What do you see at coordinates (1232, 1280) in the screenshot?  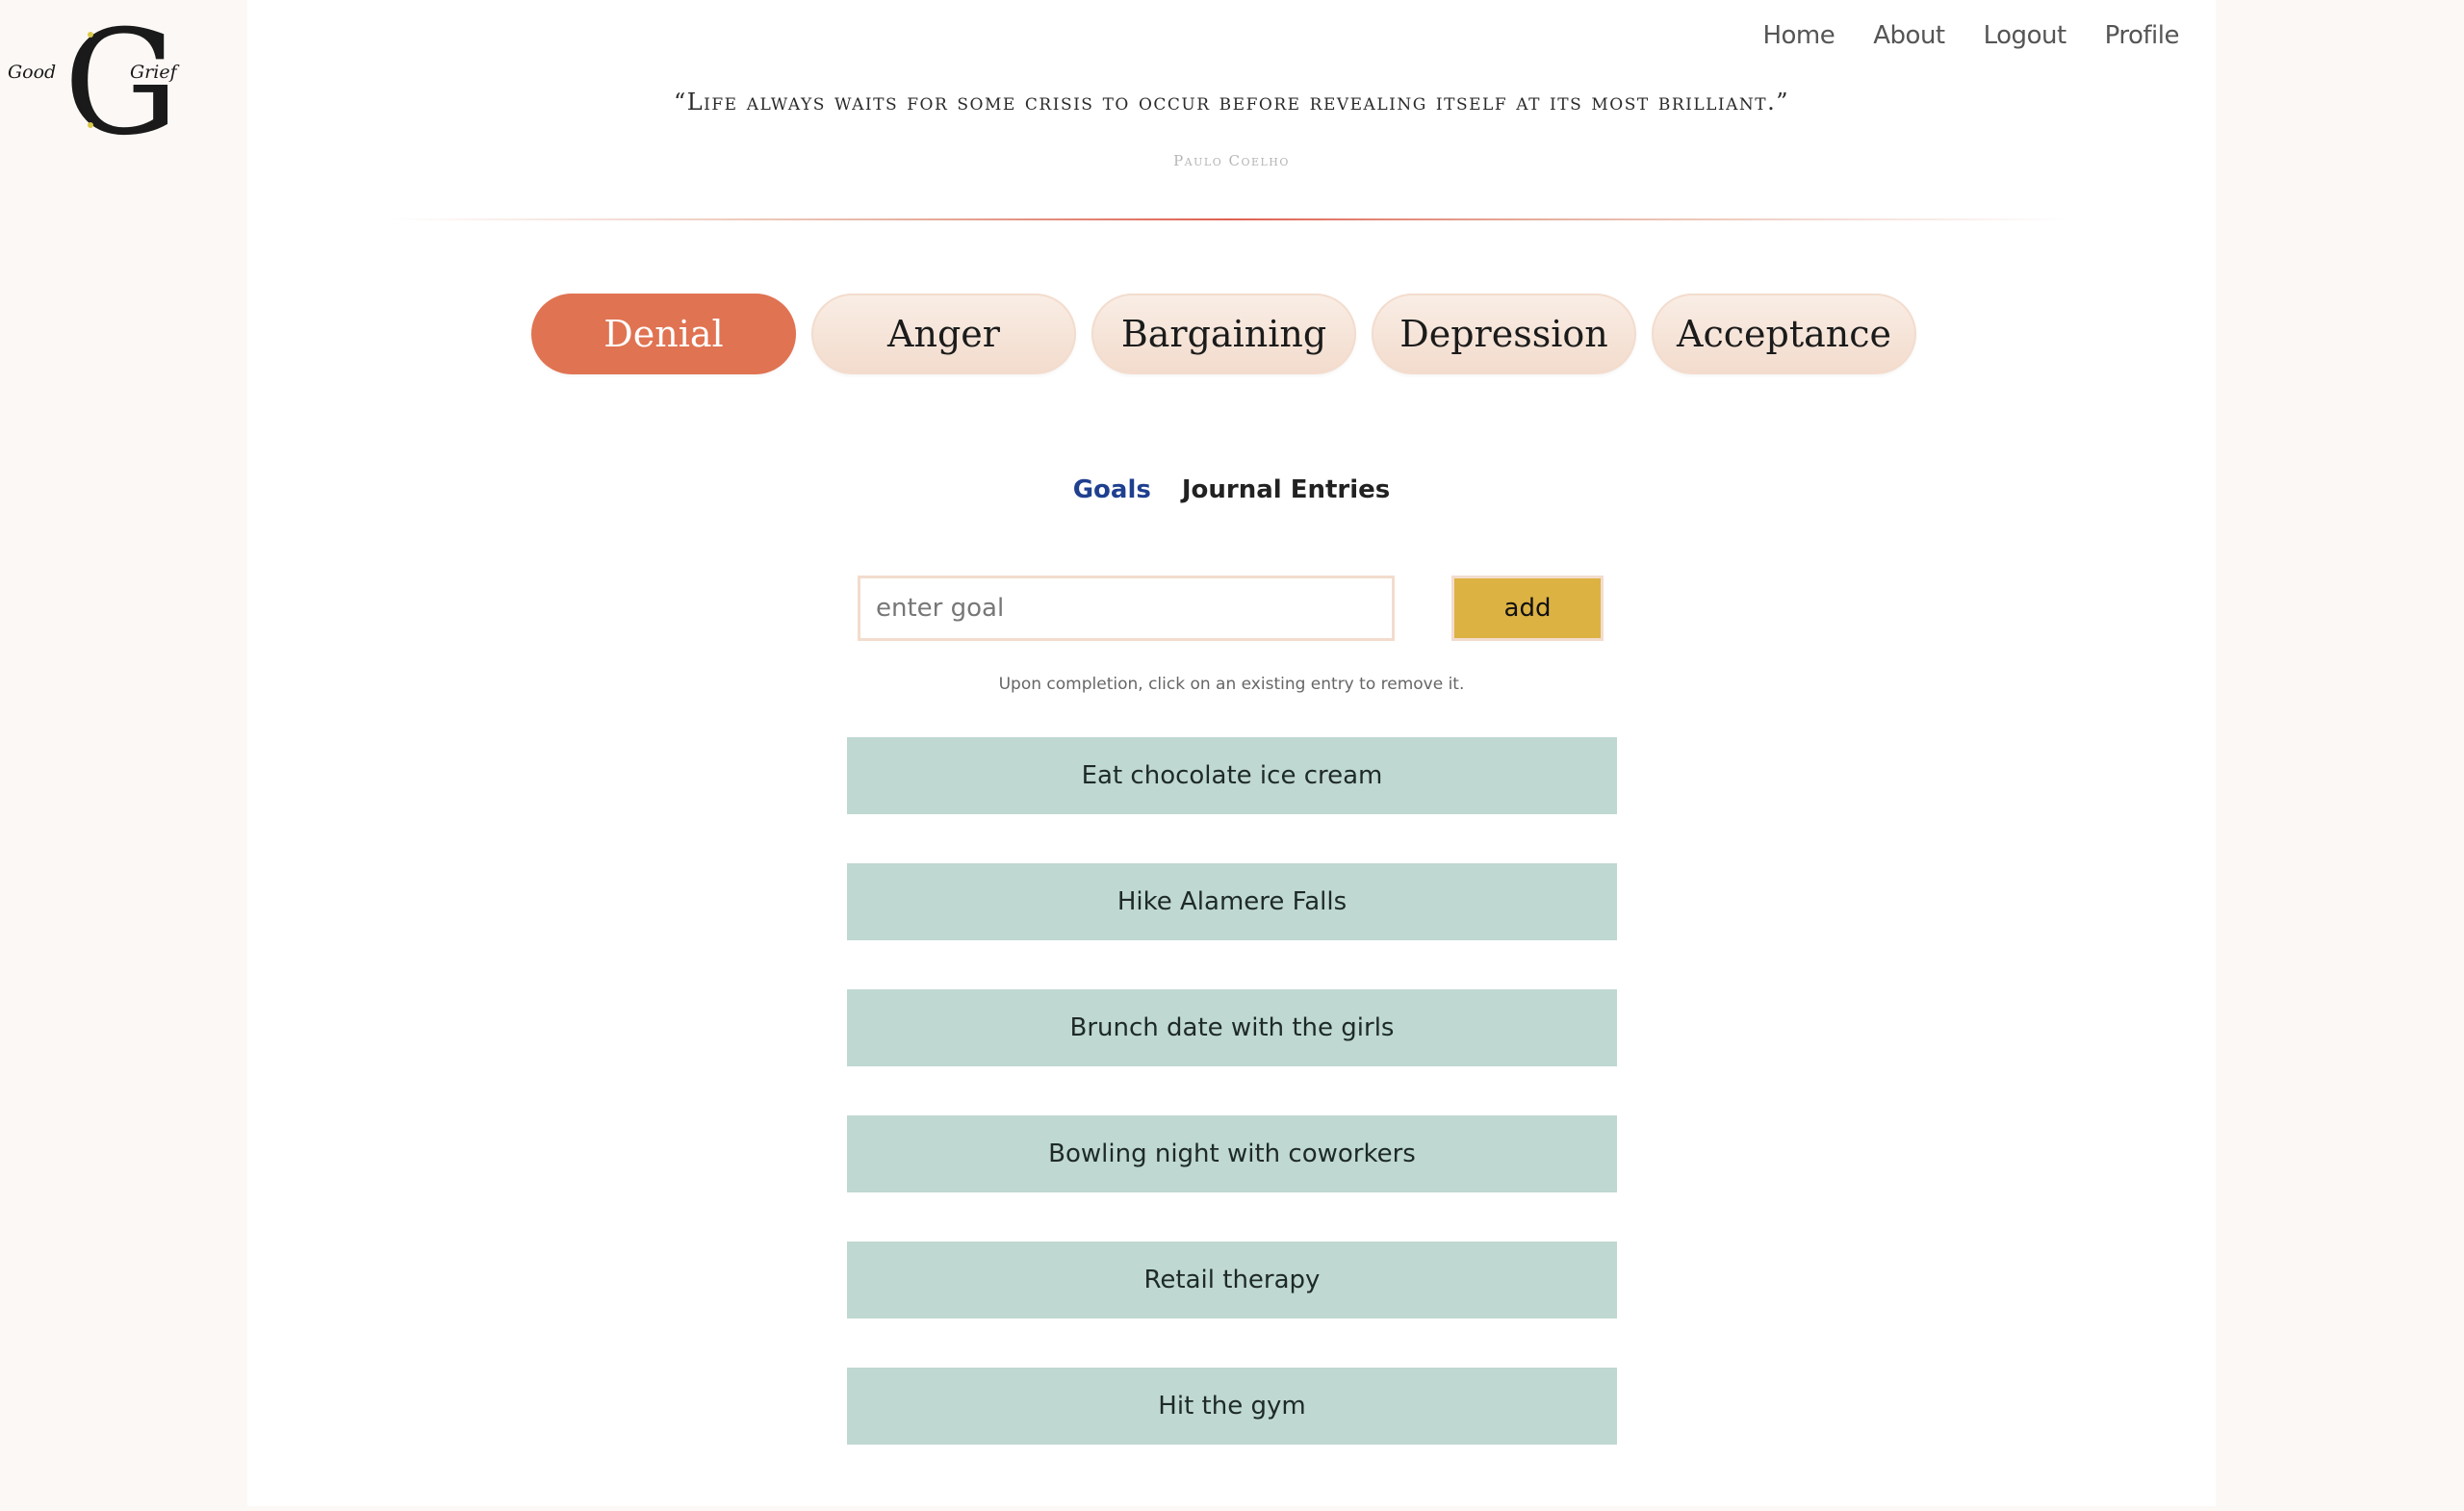 I see `goal-item: Retail therapy` at bounding box center [1232, 1280].